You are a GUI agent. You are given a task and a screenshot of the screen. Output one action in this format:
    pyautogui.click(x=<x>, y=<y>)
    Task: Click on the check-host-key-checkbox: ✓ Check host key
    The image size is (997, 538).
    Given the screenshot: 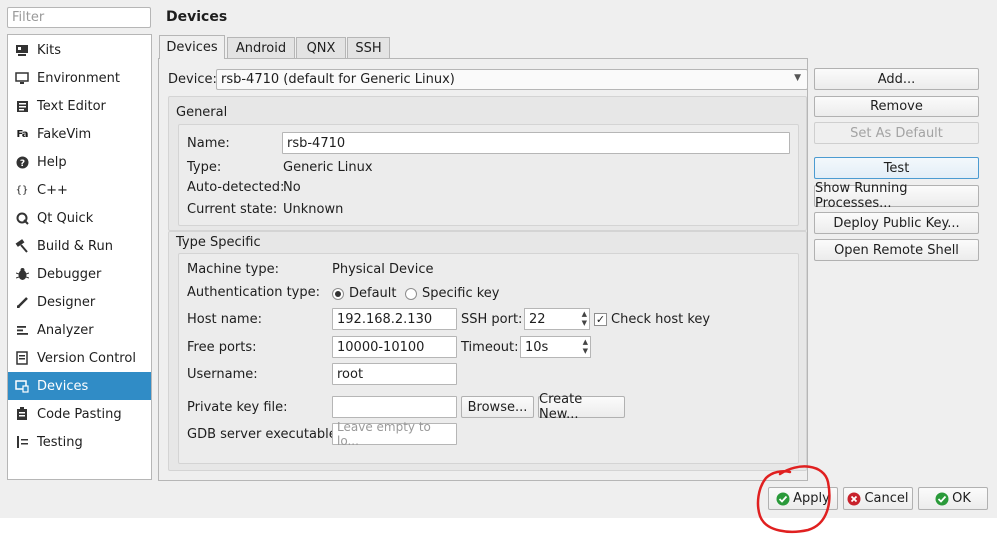 What is the action you would take?
    pyautogui.click(x=652, y=319)
    